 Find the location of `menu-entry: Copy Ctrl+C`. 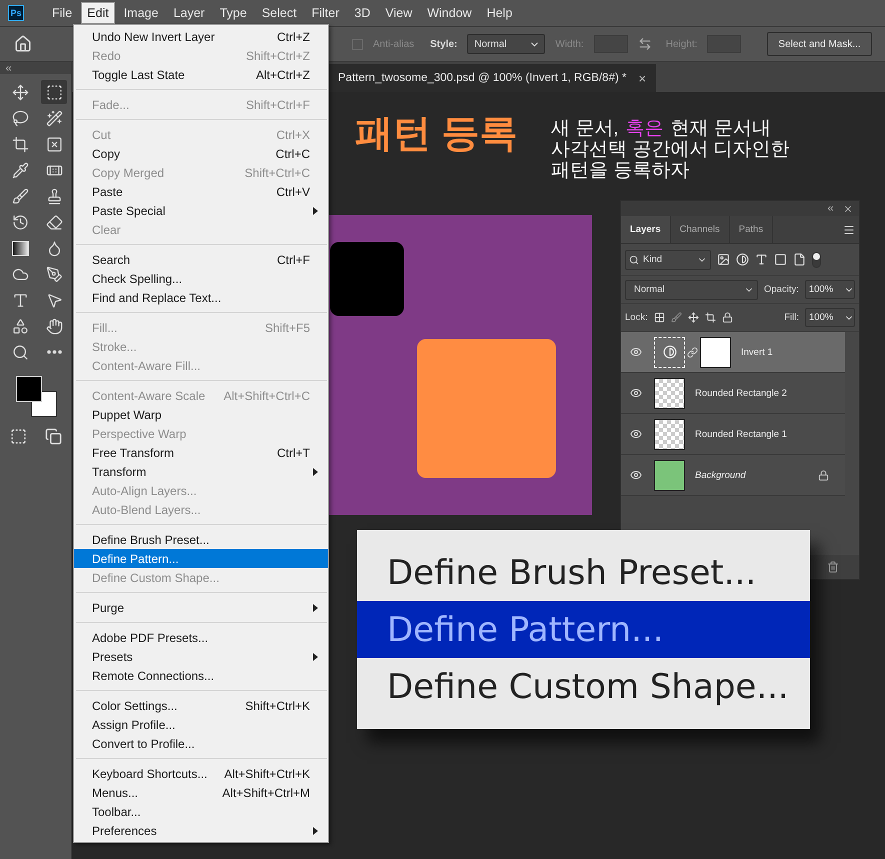

menu-entry: Copy Ctrl+C is located at coordinates (201, 153).